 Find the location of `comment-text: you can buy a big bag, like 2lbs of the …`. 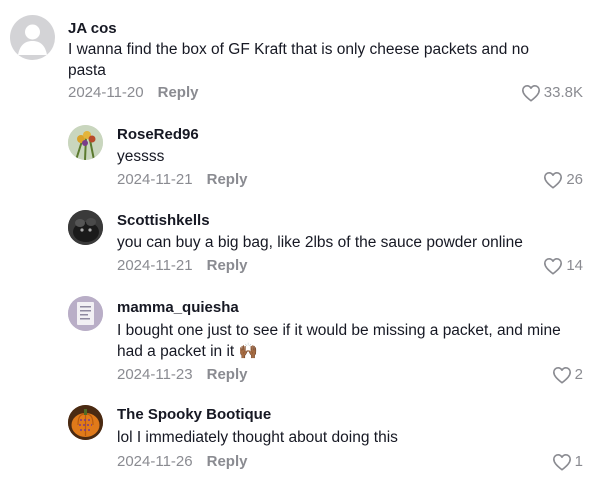

comment-text: you can buy a big bag, like 2lbs of the … is located at coordinates (320, 242).